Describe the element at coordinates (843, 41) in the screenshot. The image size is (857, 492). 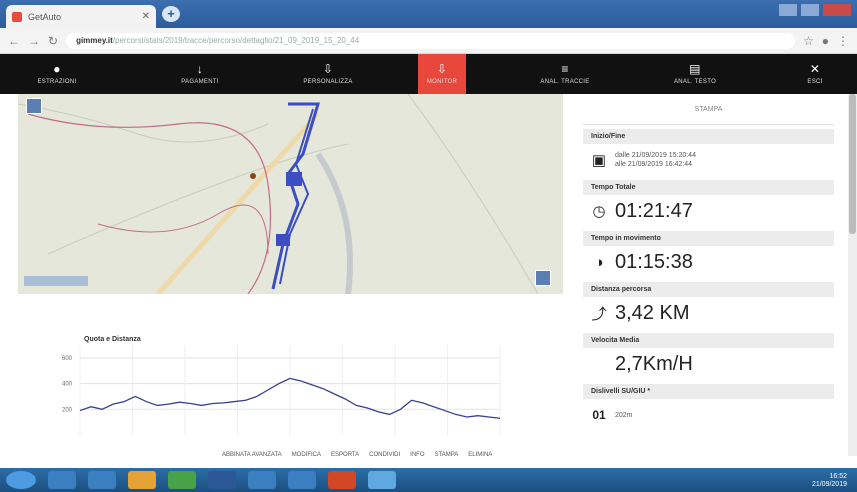
I see `menu-icon: ⋮` at that location.